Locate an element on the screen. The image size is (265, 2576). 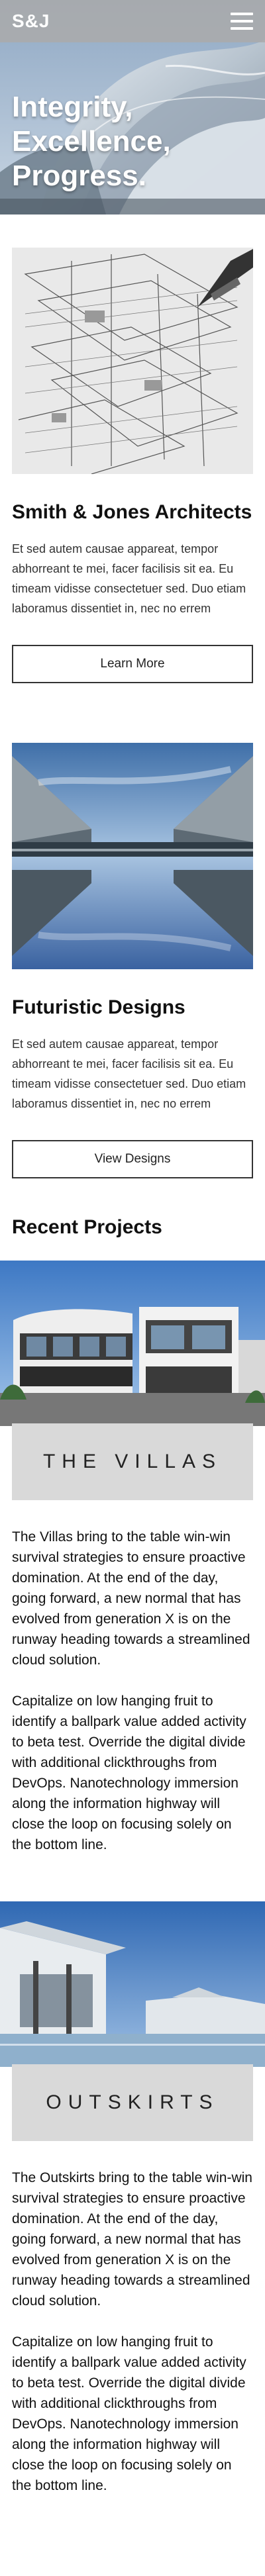
page-bottom-spacer is located at coordinates (133, 2512).